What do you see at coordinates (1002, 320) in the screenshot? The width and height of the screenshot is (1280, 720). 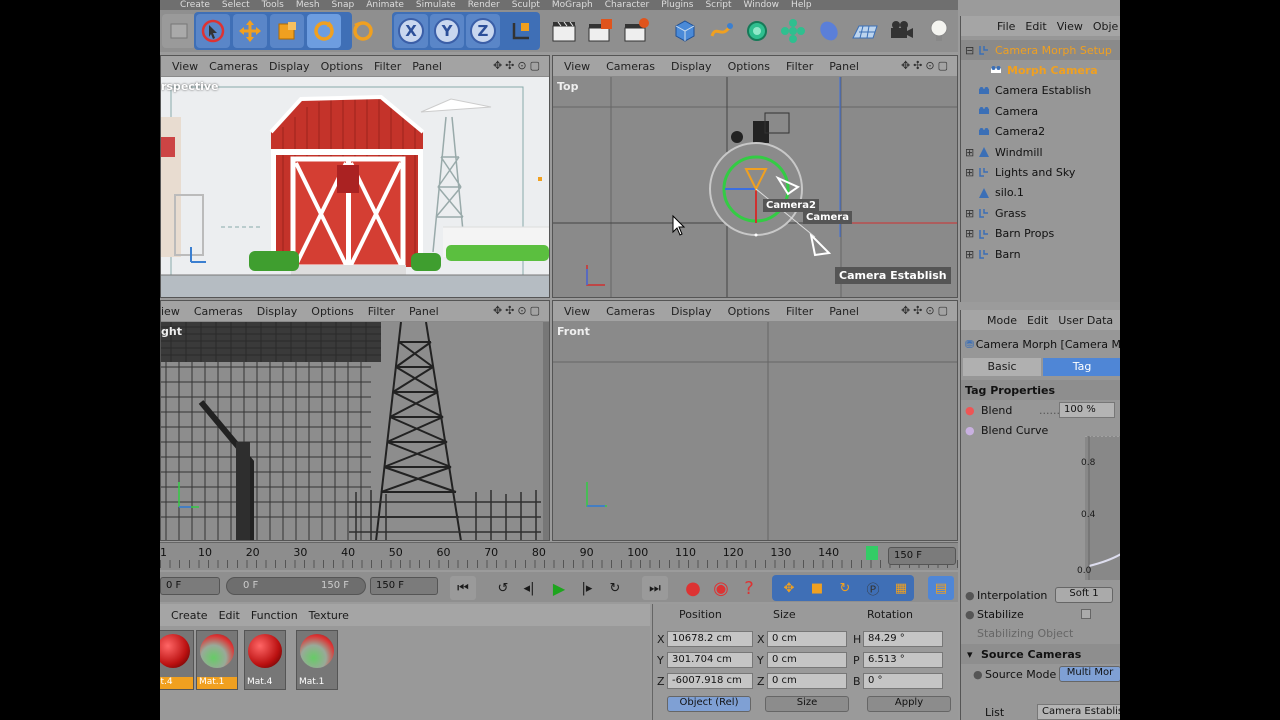 I see `attr-menu-mode: Mode` at bounding box center [1002, 320].